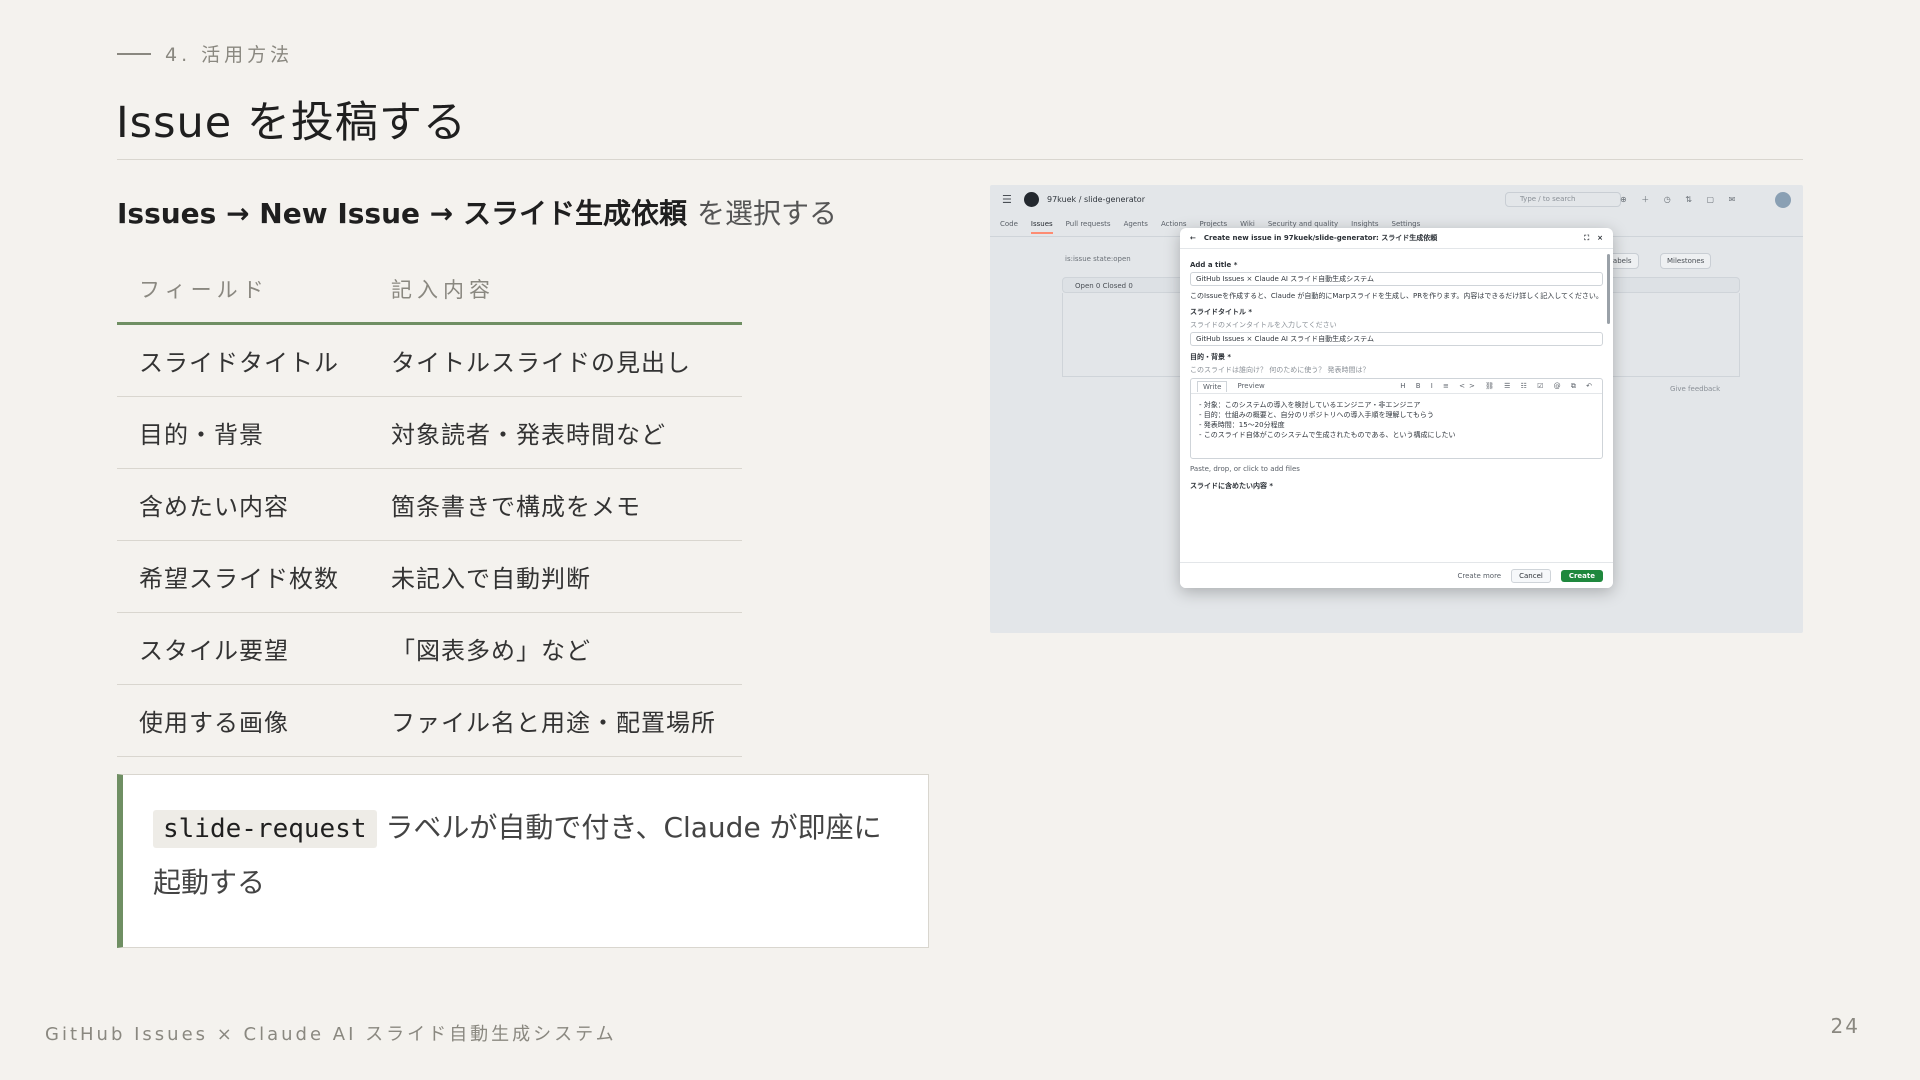  Describe the element at coordinates (265, 829) in the screenshot. I see `label-code: slide-request` at that location.